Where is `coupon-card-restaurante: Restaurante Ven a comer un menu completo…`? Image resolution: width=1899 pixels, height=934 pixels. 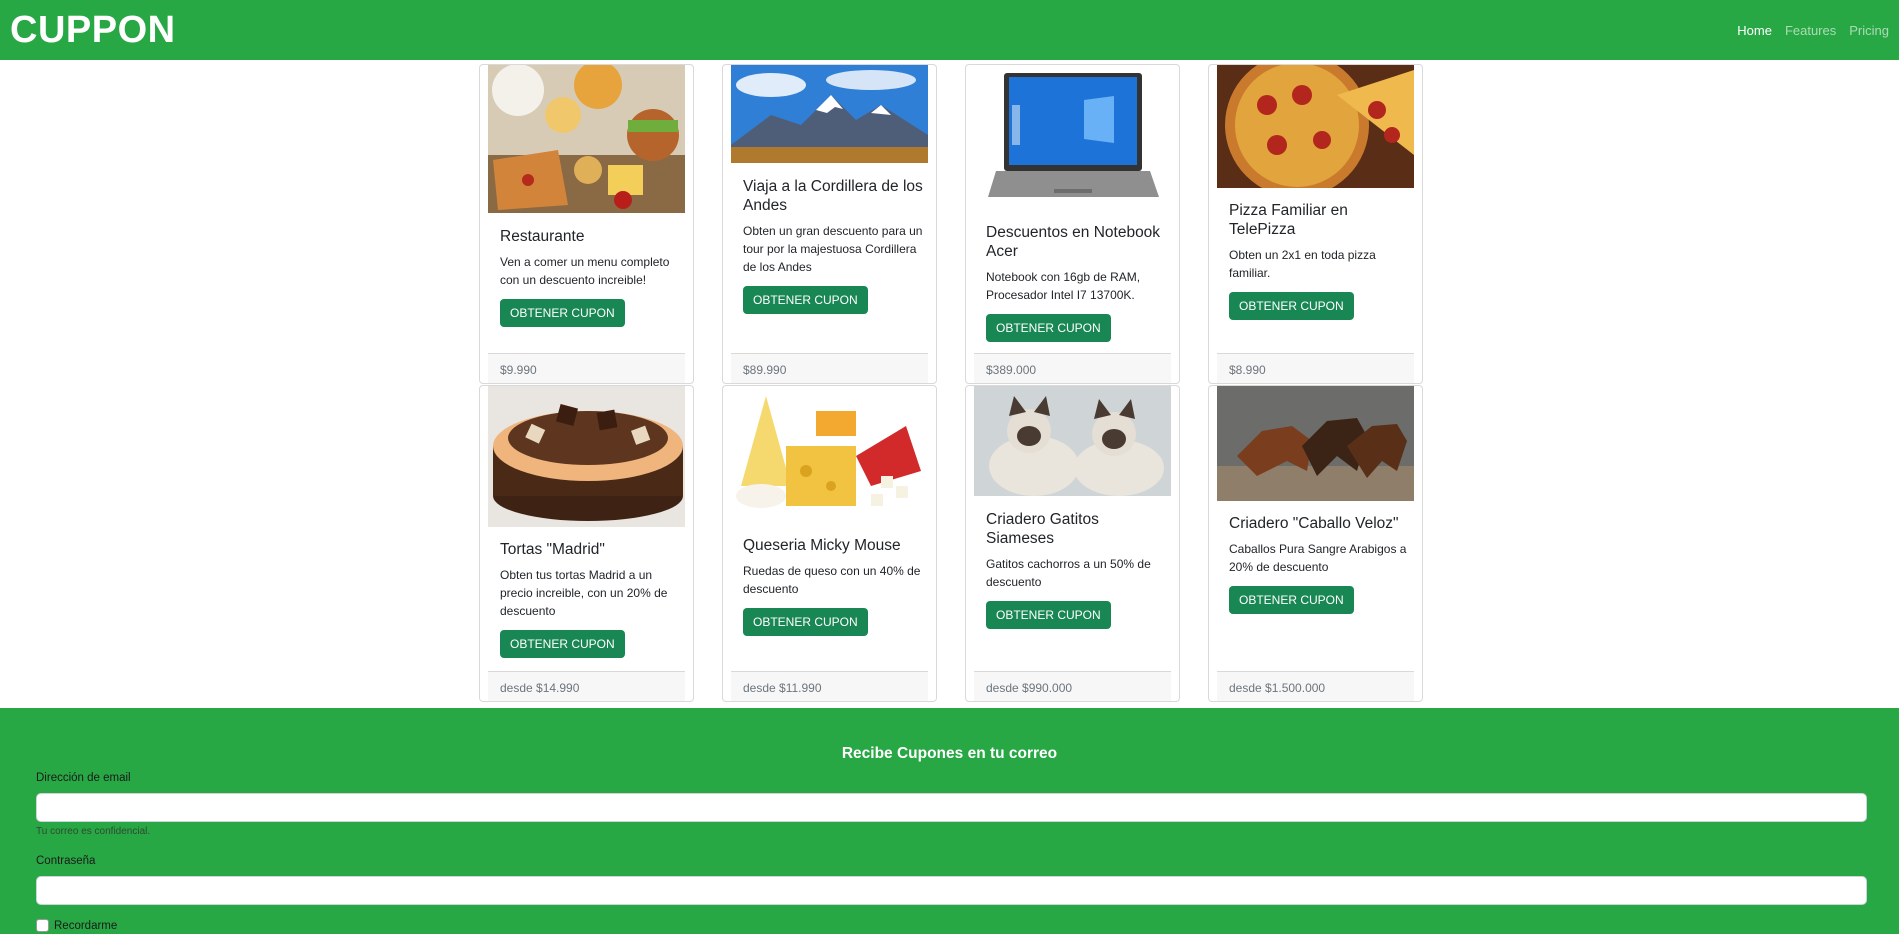 coupon-card-restaurante: Restaurante Ven a comer un menu completo… is located at coordinates (586, 224).